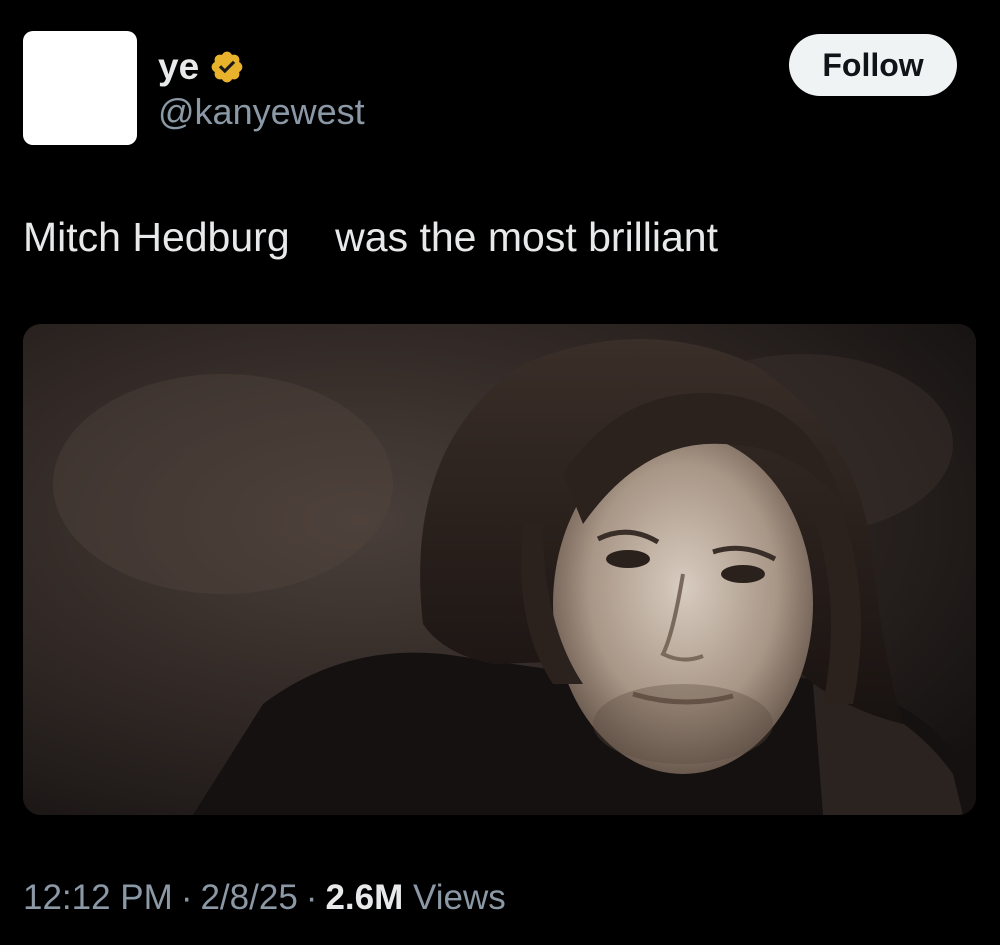 This screenshot has height=945, width=1000. I want to click on follow-button: Follow, so click(873, 65).